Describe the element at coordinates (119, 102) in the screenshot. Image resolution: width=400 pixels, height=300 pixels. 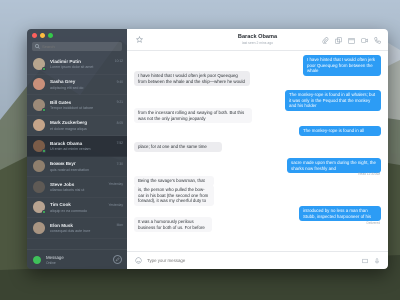
I see `contact-time: 9:21` at that location.